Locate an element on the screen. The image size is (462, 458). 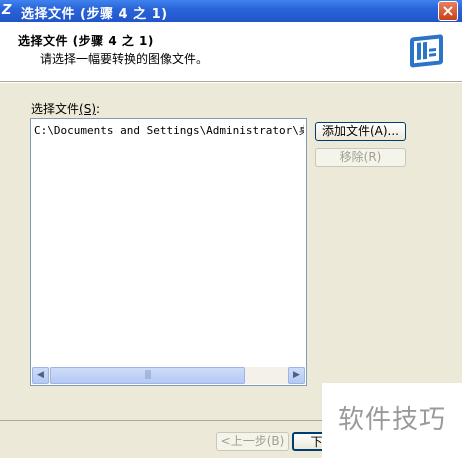
scroll-left-button: ◀ is located at coordinates (40, 375).